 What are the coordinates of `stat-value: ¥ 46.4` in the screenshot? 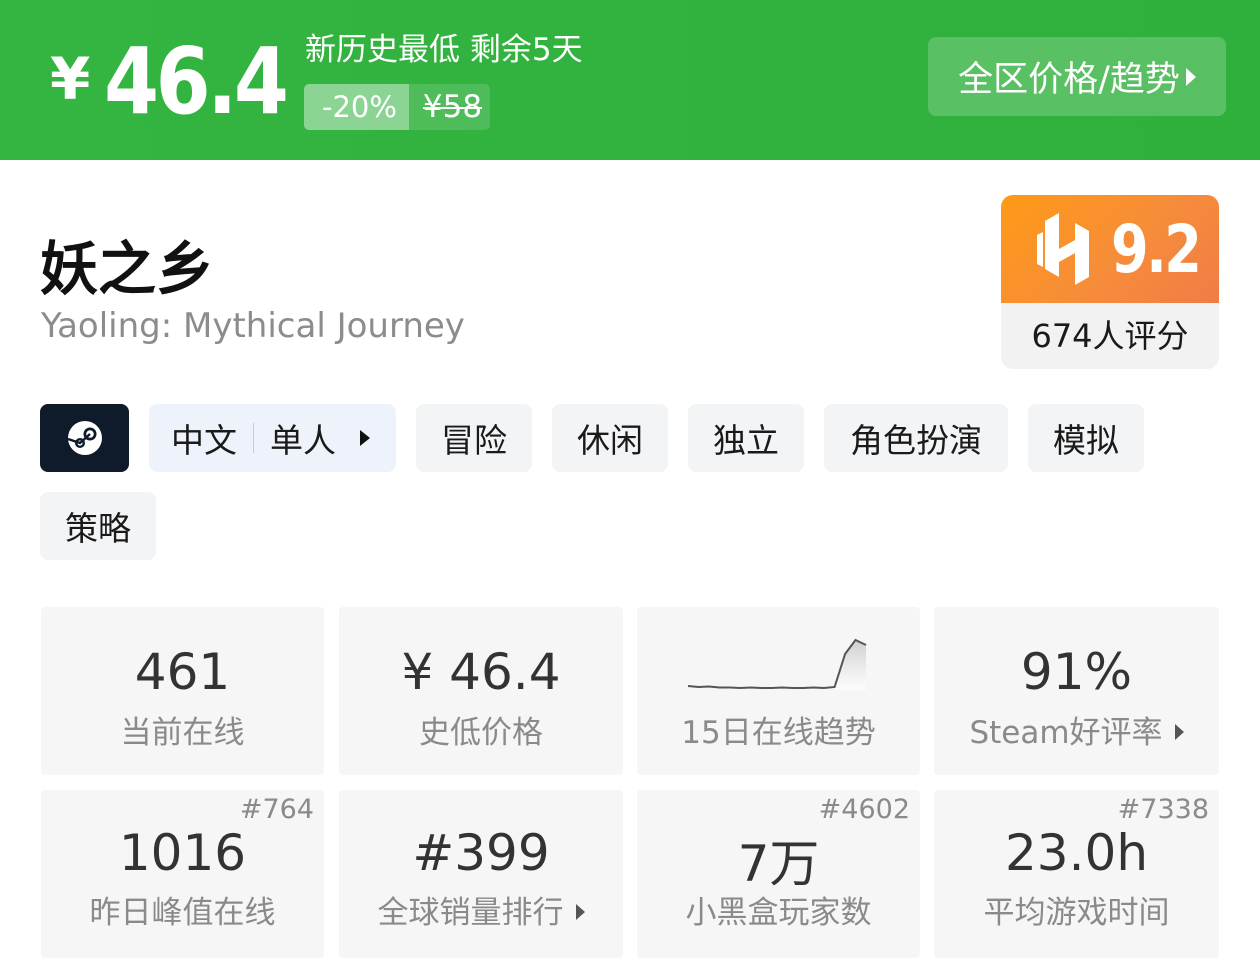 It's located at (481, 672).